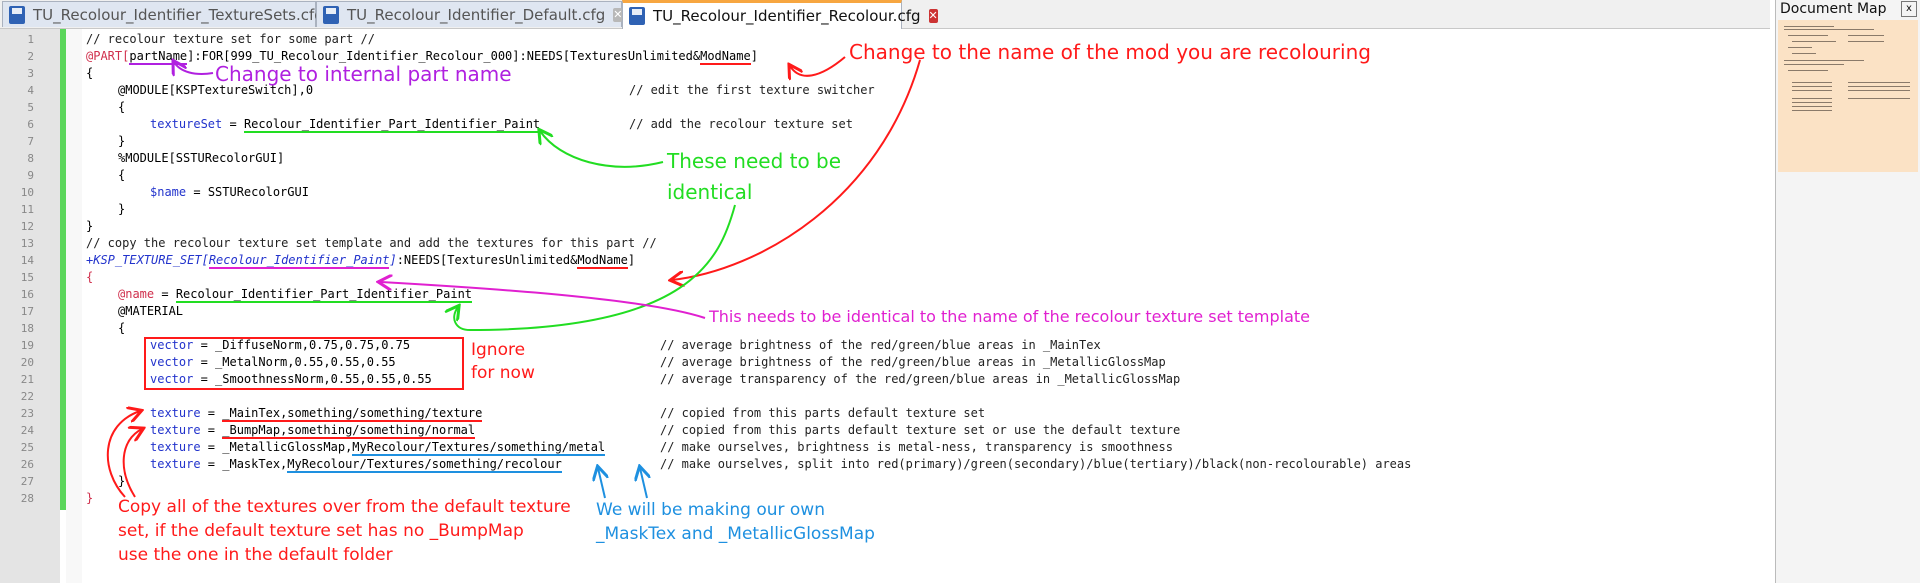 The height and width of the screenshot is (583, 1920). What do you see at coordinates (735, 534) in the screenshot?
I see `annotation-own-line2: _MaskTex and _MetallicGlossMap` at bounding box center [735, 534].